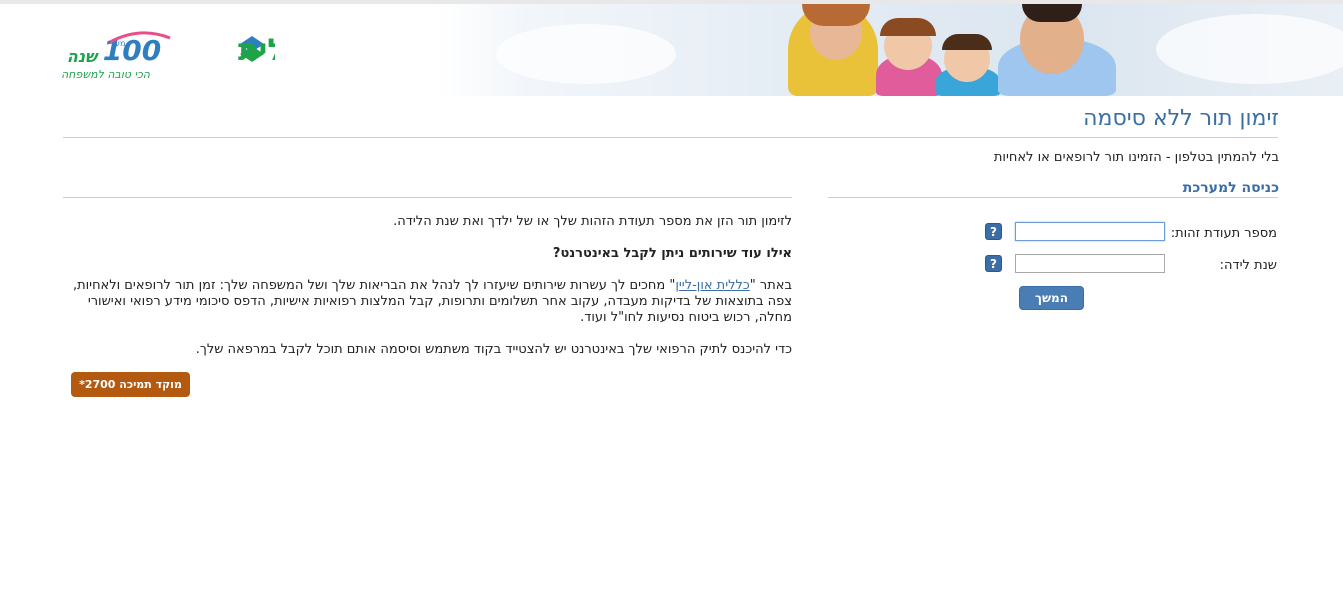 The width and height of the screenshot is (1343, 590). I want to click on page-title: זימון תור ללא סיסמה, so click(1181, 118).